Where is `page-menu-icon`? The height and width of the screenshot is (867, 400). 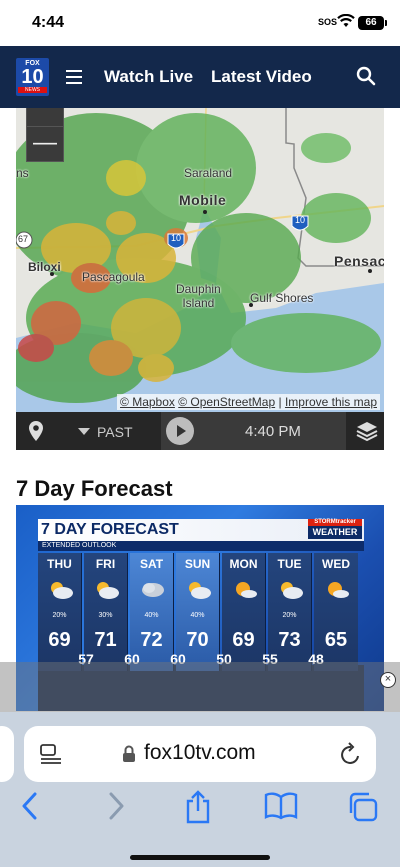
page-menu-icon is located at coordinates (51, 756).